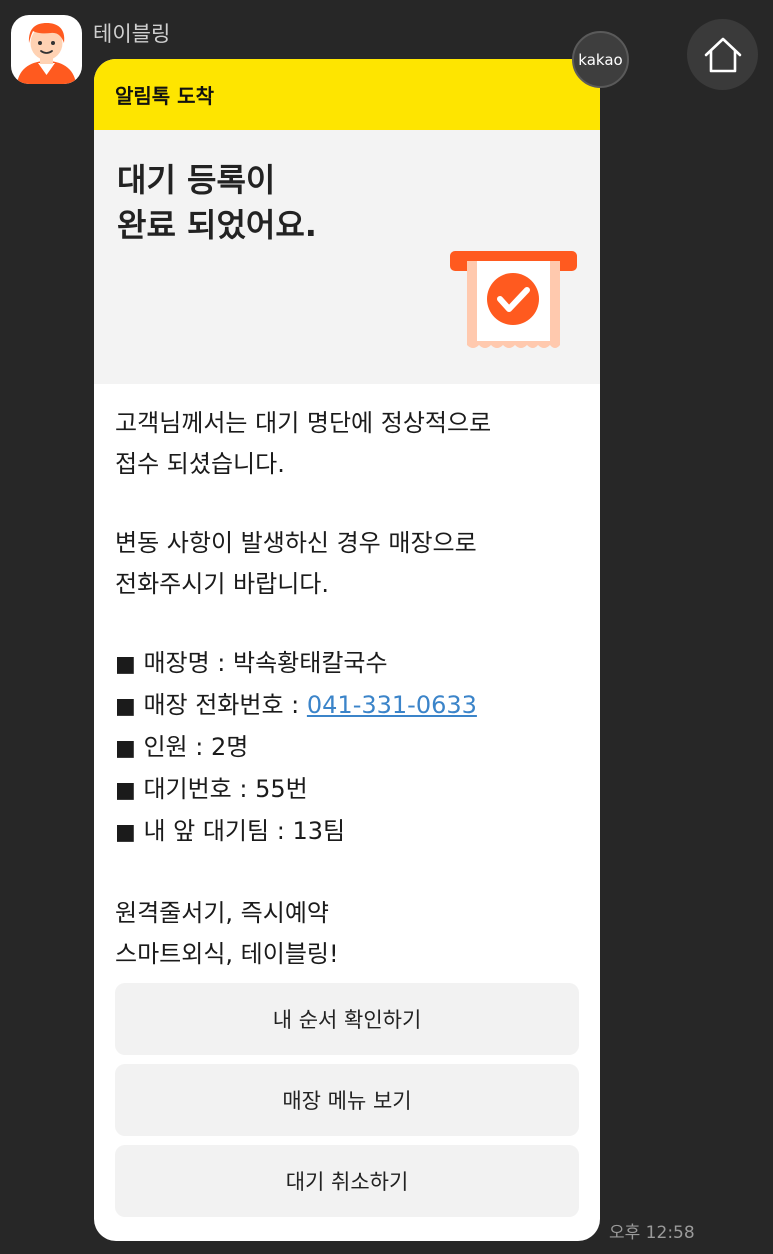 This screenshot has height=1254, width=773. I want to click on hero-section: 대기 등록이 완료 되었어요., so click(347, 257).